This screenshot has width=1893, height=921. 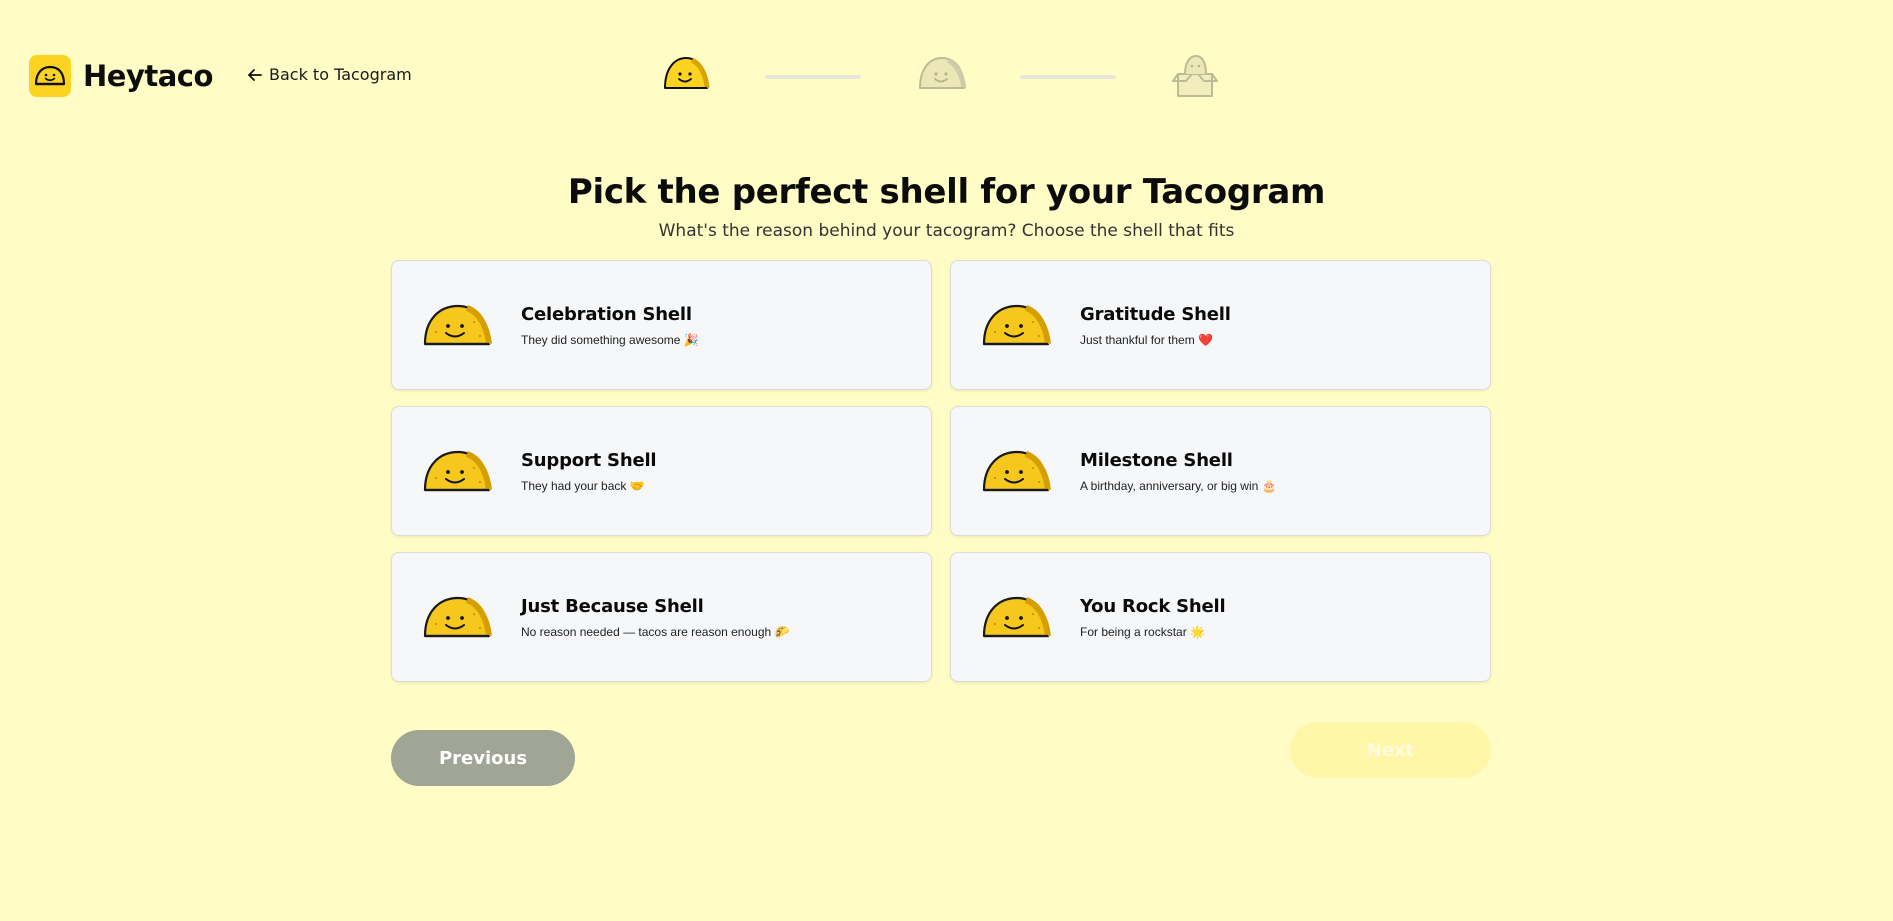 What do you see at coordinates (148, 76) in the screenshot?
I see `brand-name: Heytaco` at bounding box center [148, 76].